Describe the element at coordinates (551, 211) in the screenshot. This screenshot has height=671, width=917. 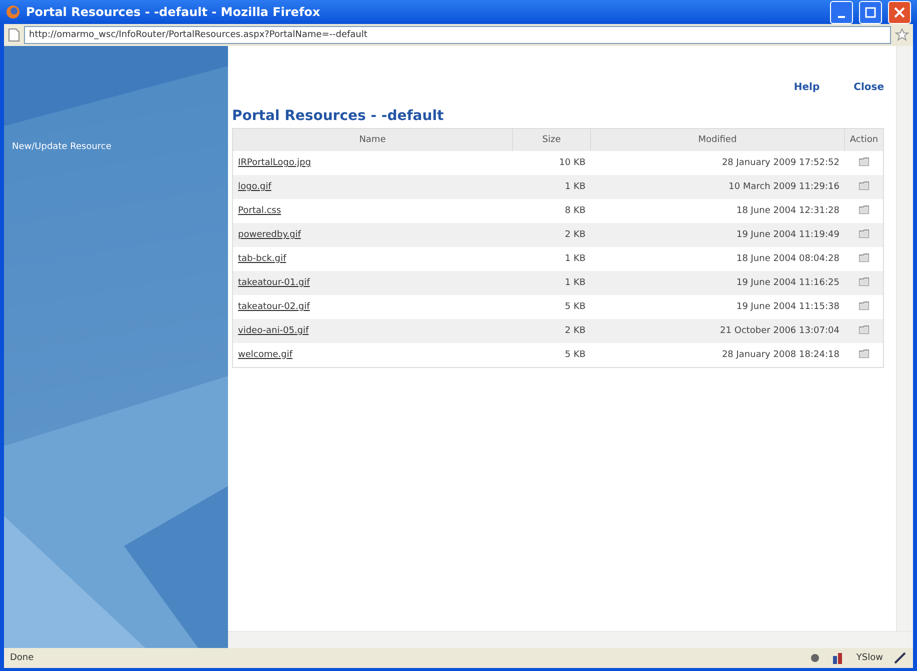
I see `size-cell: 8 KB` at that location.